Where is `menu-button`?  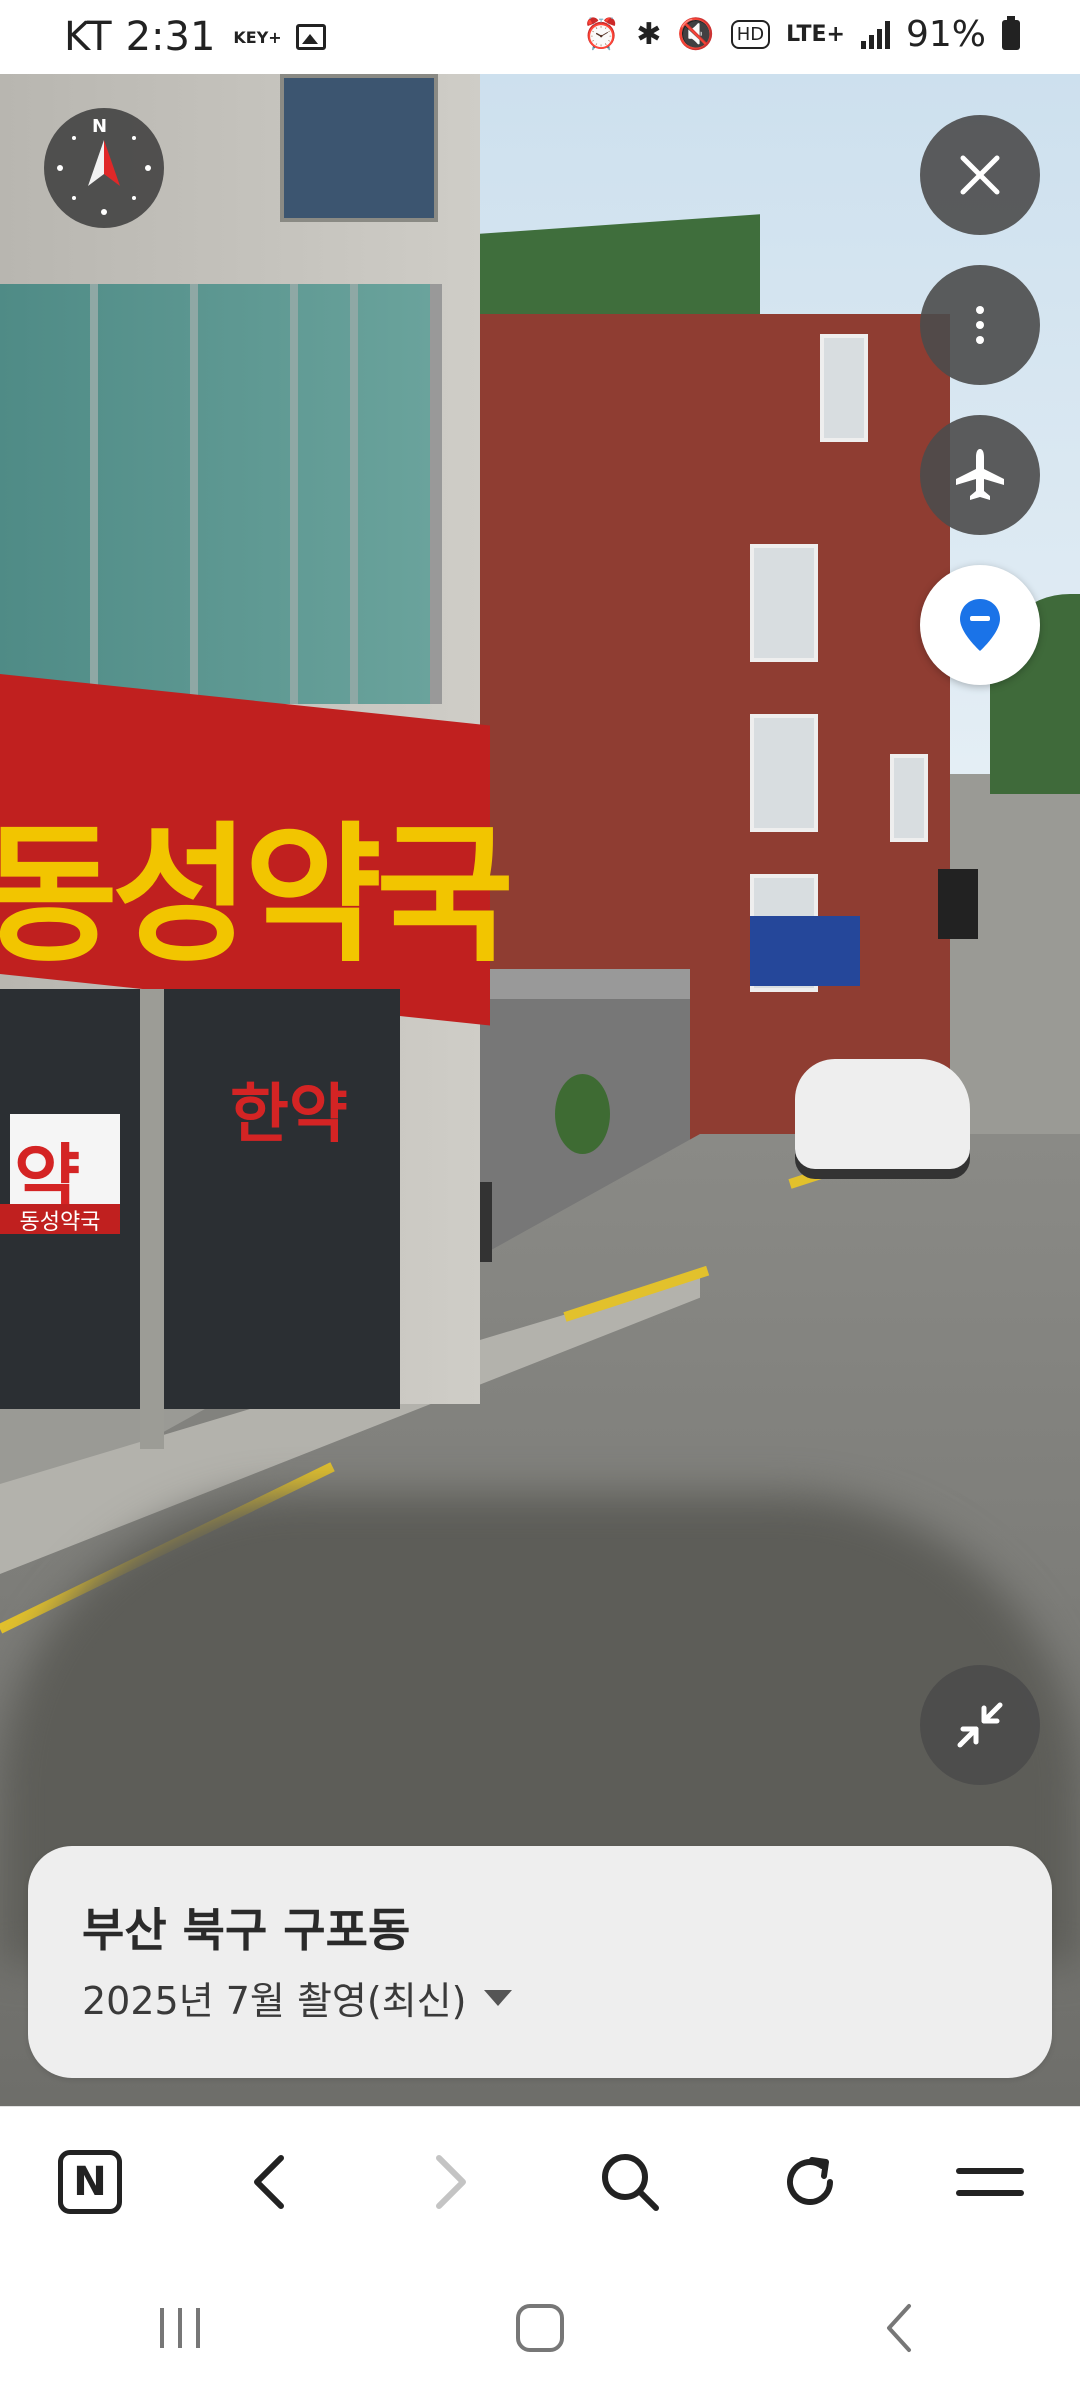
menu-button is located at coordinates (990, 2182).